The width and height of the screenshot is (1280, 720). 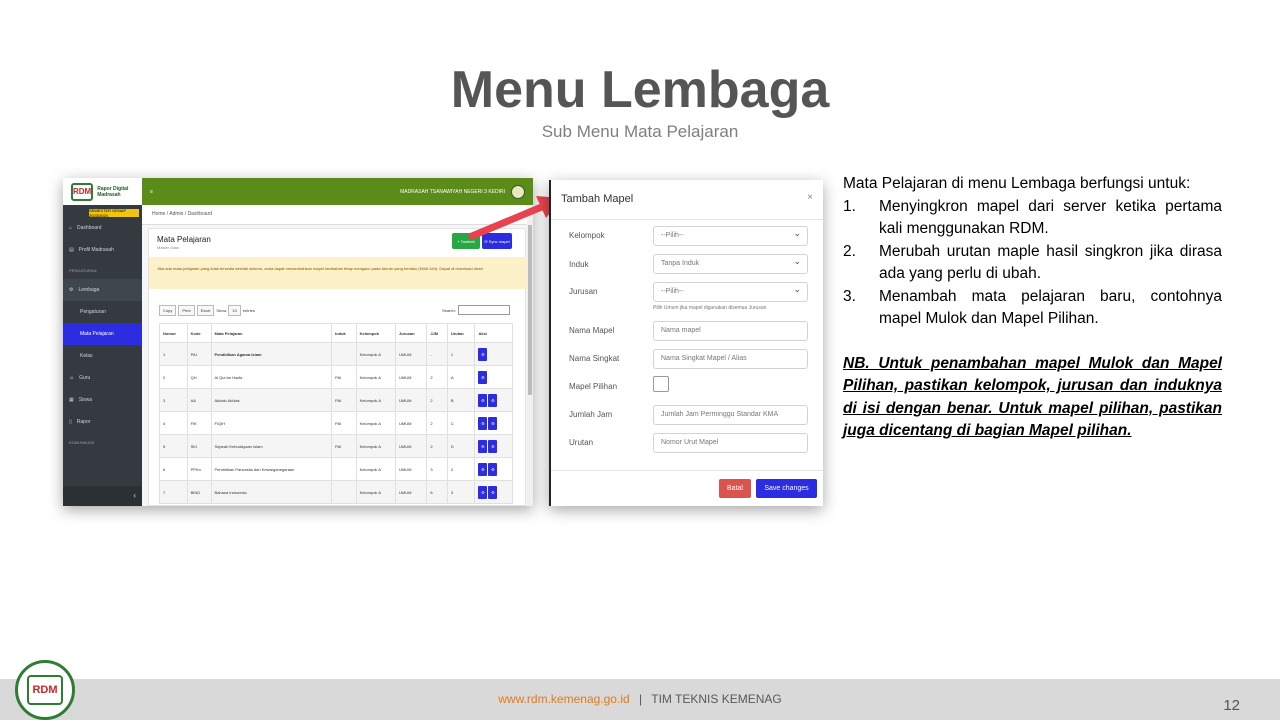 I want to click on table-cell: A, so click(x=461, y=377).